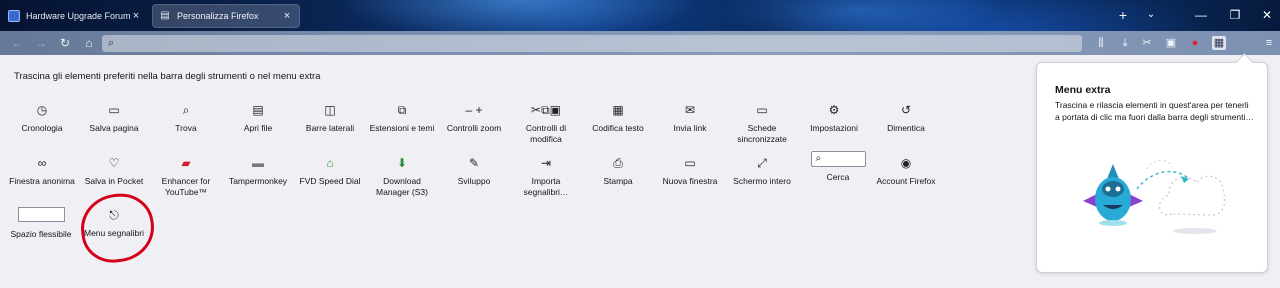 The width and height of the screenshot is (1280, 288). I want to click on palette-item-apri-file: ▤ Apri file, so click(258, 118).